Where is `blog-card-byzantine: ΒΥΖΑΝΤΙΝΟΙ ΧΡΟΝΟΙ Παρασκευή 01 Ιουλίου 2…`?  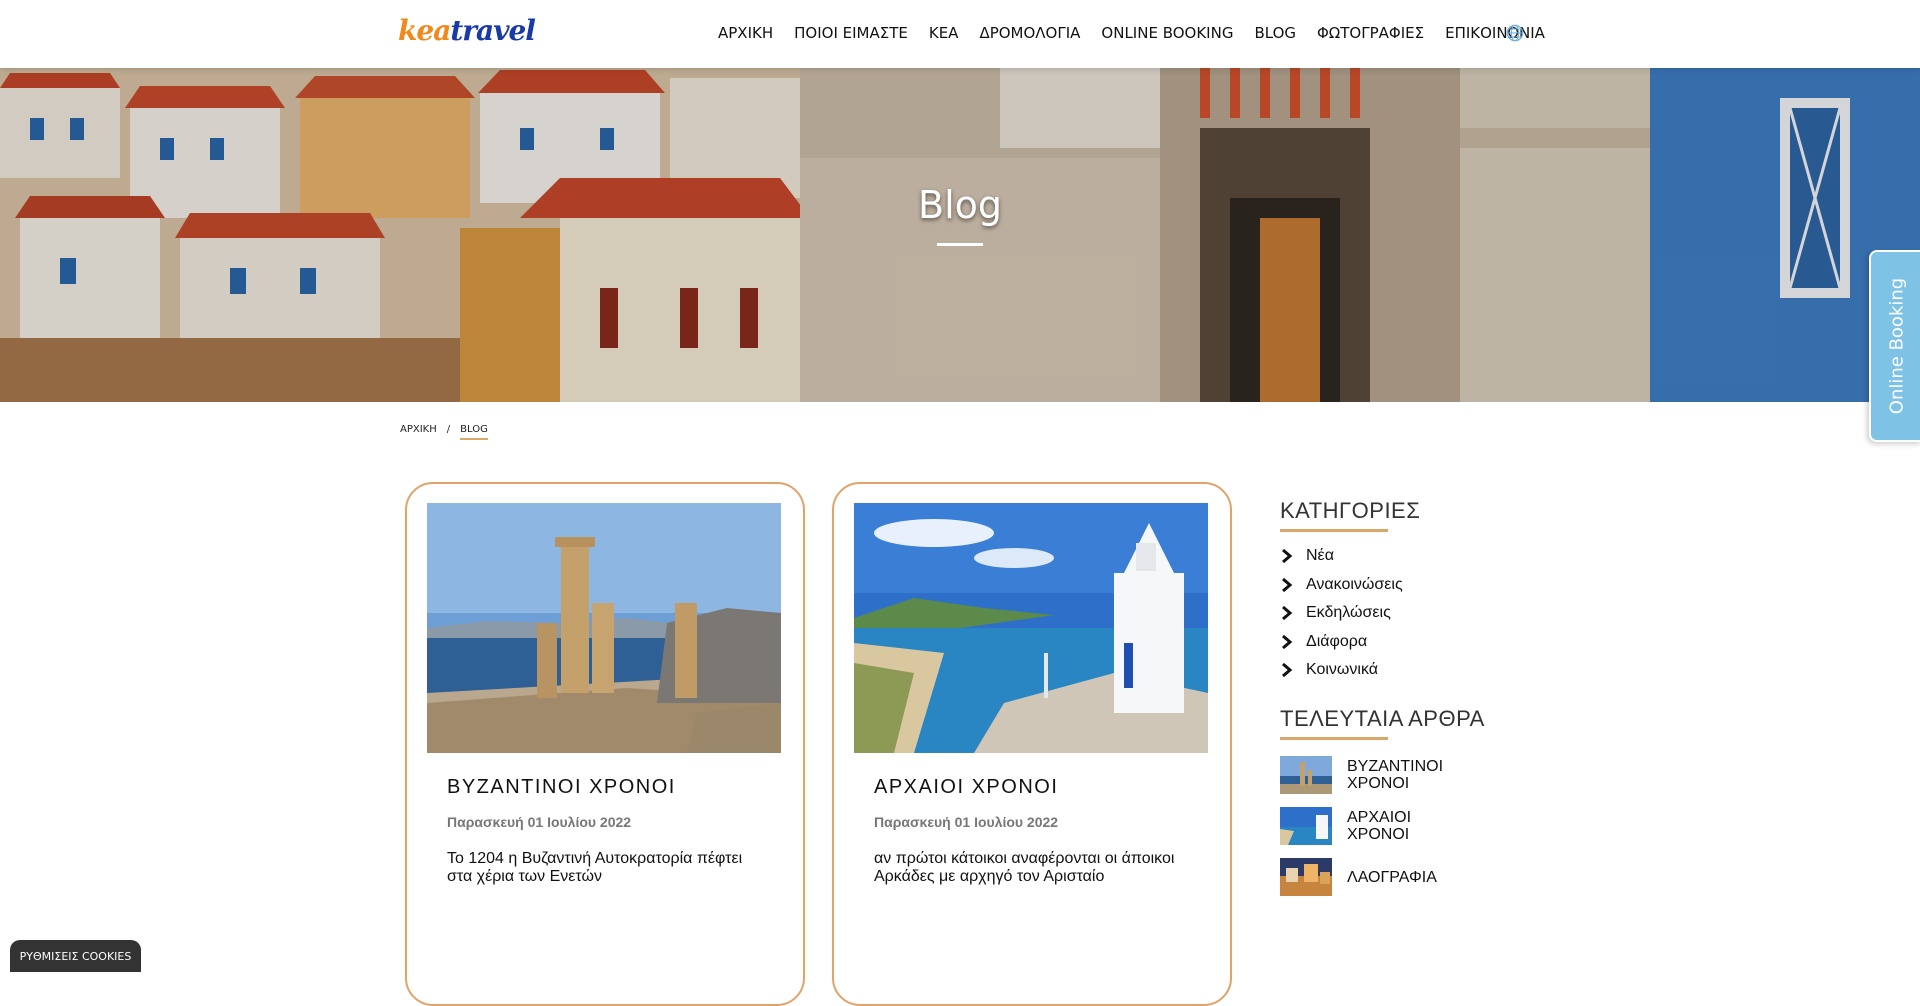
blog-card-byzantine: ΒΥΖΑΝΤΙΝΟΙ ΧΡΟΝΟΙ Παρασκευή 01 Ιουλίου 2… is located at coordinates (605, 744).